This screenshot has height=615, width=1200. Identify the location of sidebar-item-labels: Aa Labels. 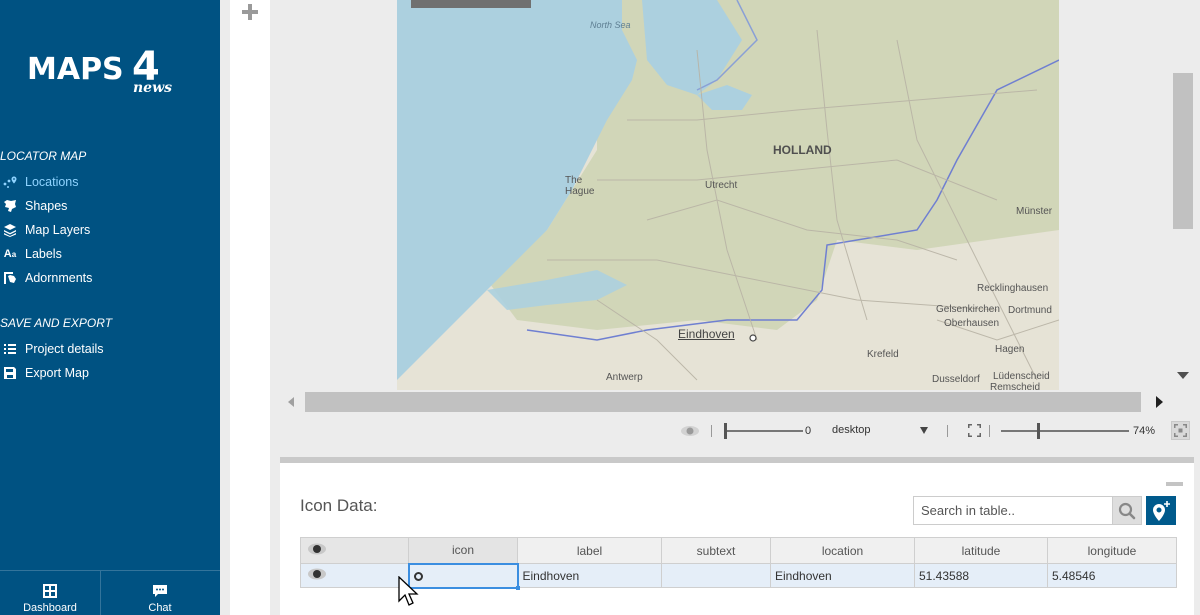
(32, 254).